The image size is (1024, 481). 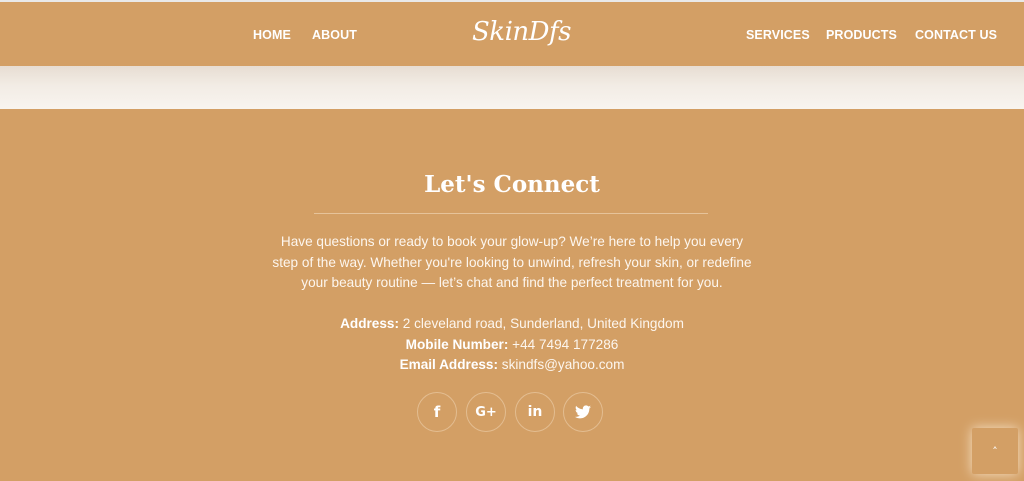 I want to click on twitter-bird-icon, so click(x=583, y=412).